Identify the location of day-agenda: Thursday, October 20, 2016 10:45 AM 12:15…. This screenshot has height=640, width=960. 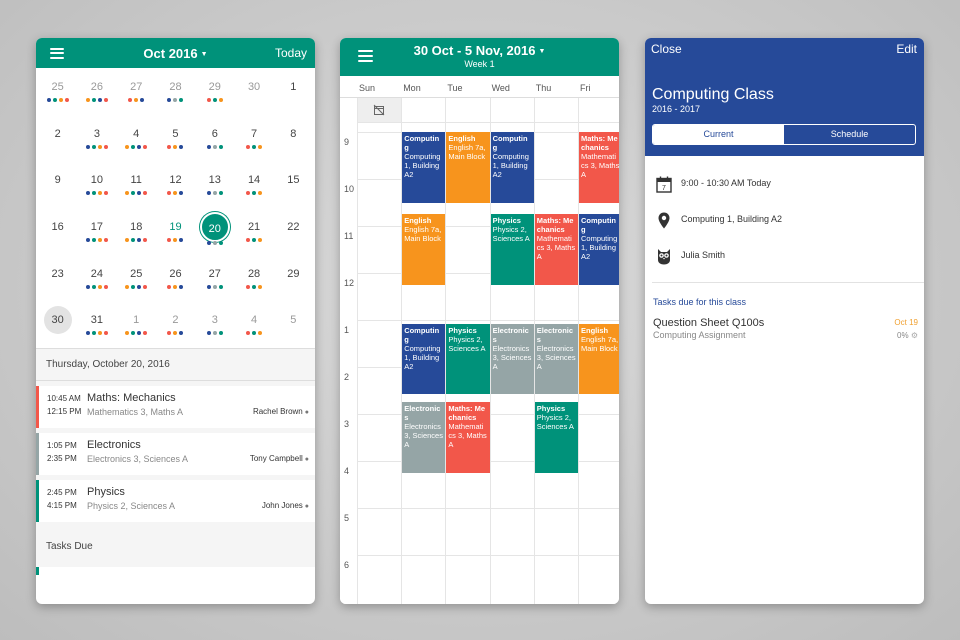
(175, 461).